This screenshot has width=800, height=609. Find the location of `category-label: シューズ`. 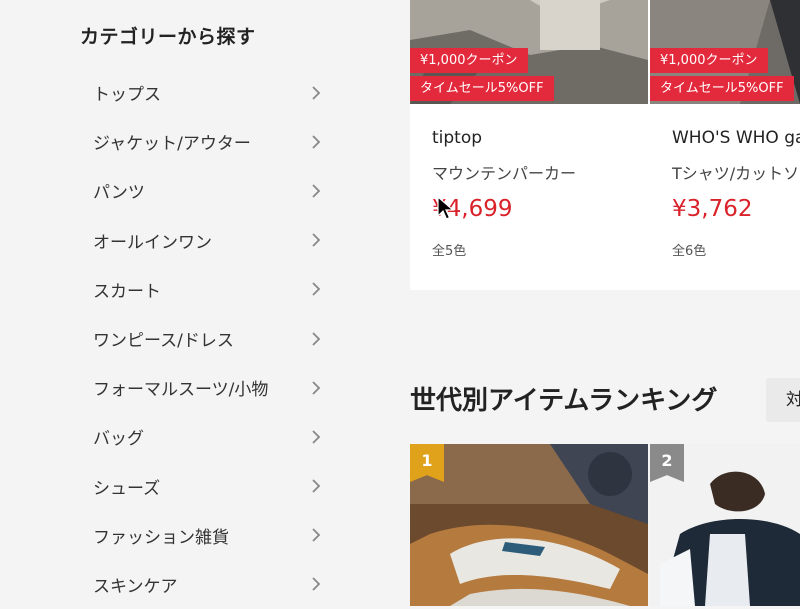

category-label: シューズ is located at coordinates (127, 488).